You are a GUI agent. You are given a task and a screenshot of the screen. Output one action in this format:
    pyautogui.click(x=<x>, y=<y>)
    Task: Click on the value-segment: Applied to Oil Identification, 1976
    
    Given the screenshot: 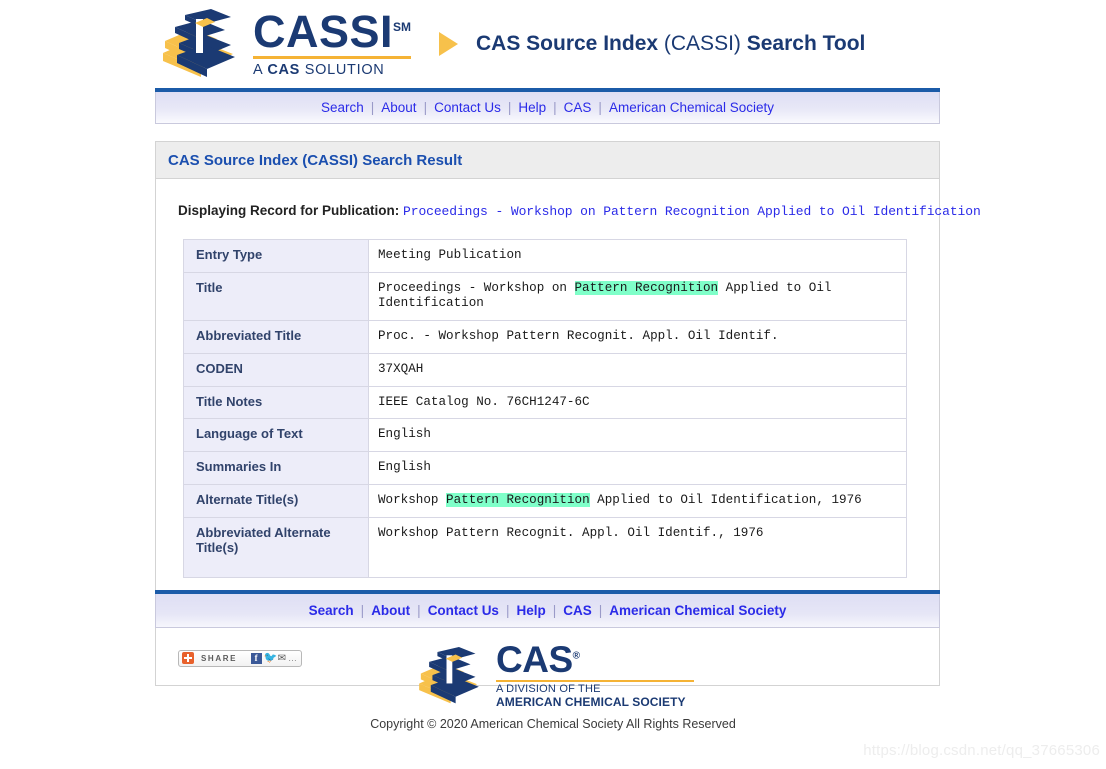 What is the action you would take?
    pyautogui.click(x=725, y=499)
    